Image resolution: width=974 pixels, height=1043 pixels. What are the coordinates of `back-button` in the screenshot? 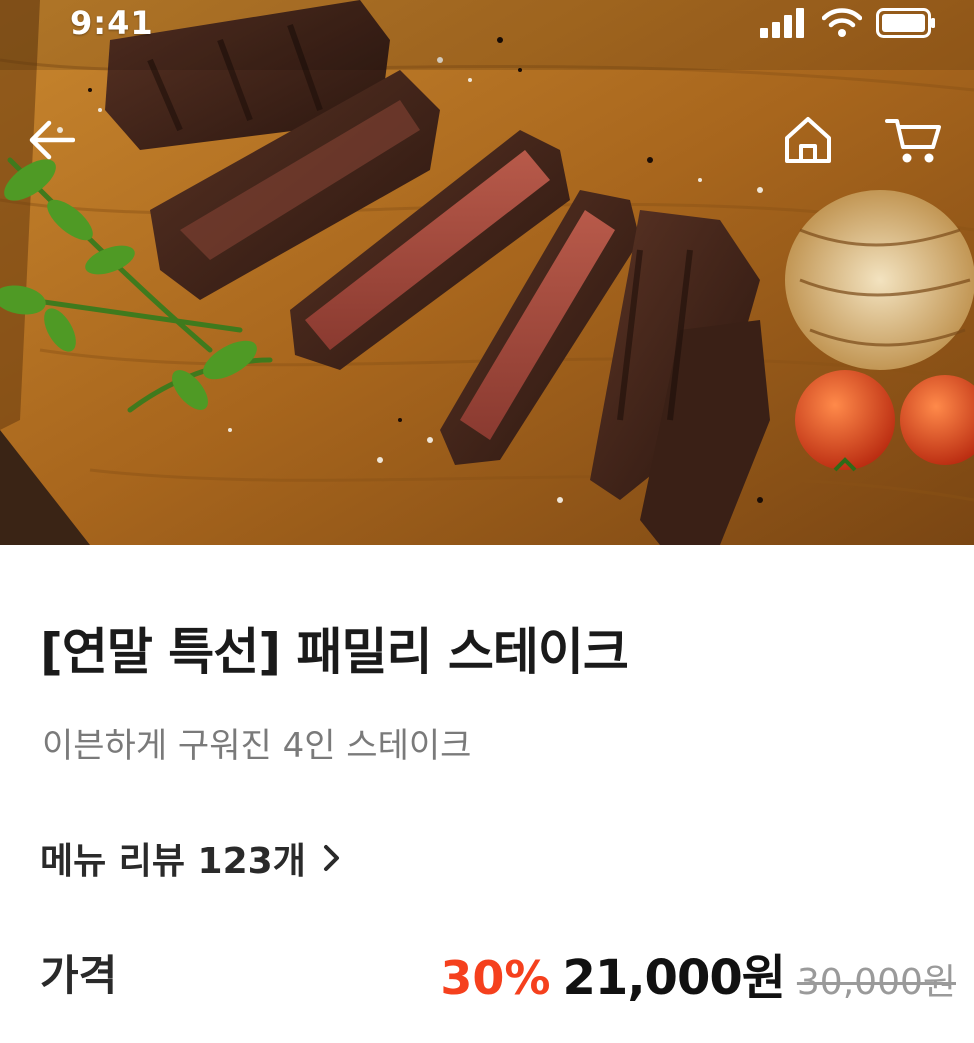 It's located at (52, 140).